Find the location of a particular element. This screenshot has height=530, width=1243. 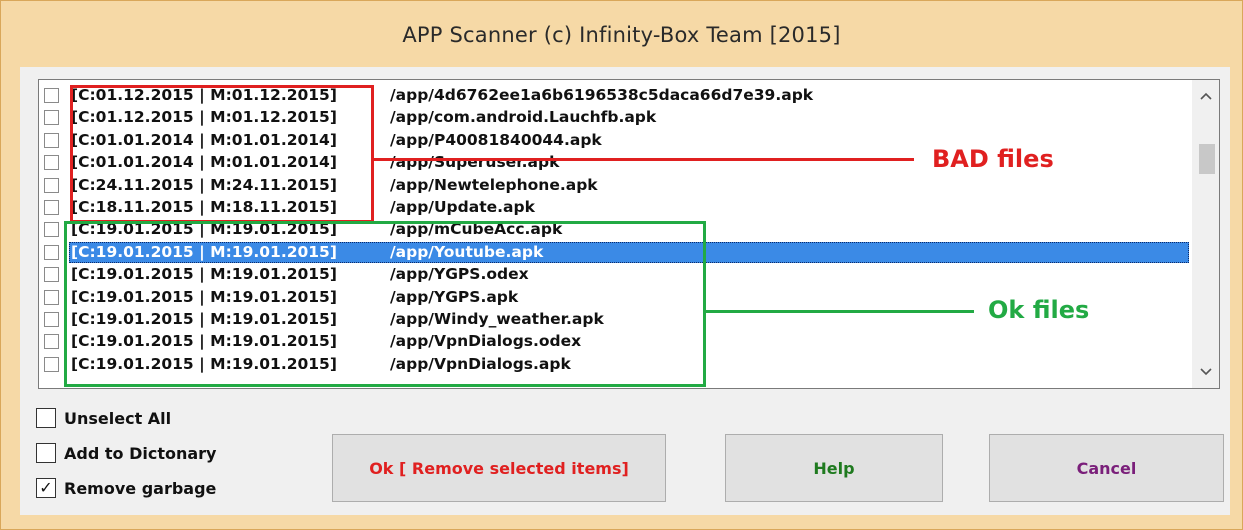

list-item-path: /app/Superuser.apk is located at coordinates (475, 162).